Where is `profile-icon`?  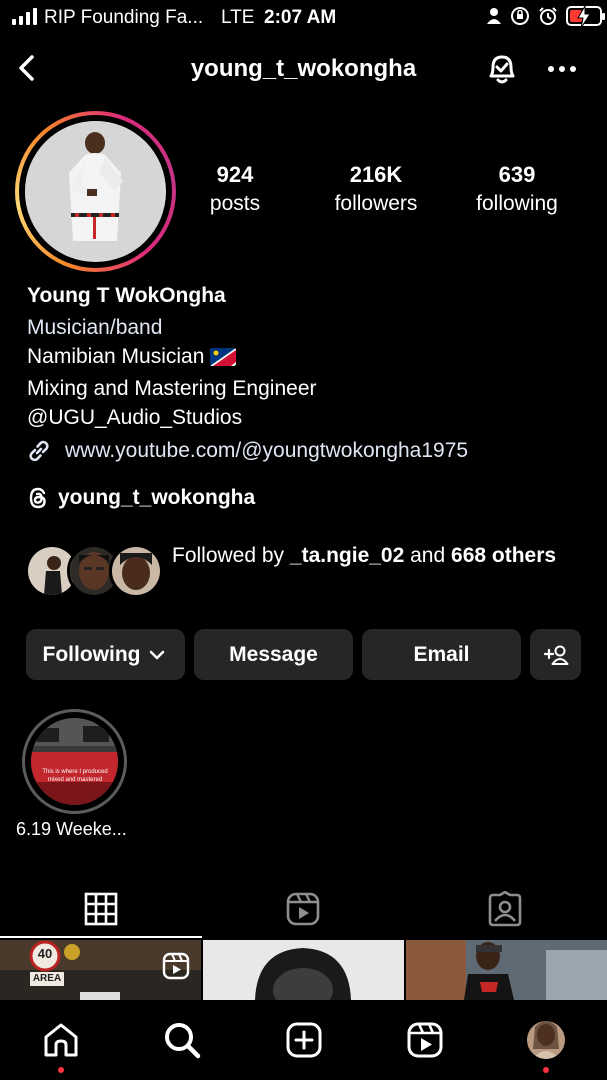 profile-icon is located at coordinates (546, 1040).